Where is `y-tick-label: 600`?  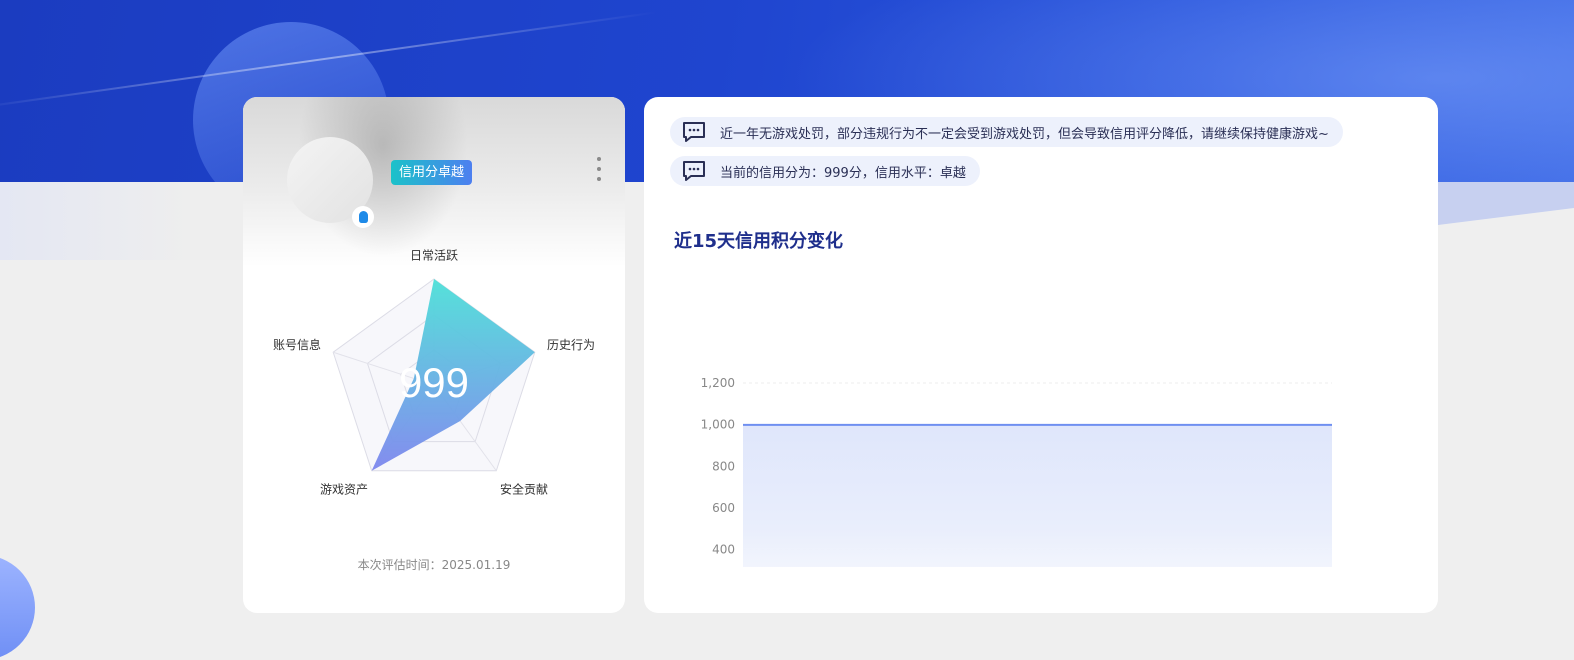
y-tick-label: 600 is located at coordinates (723, 508).